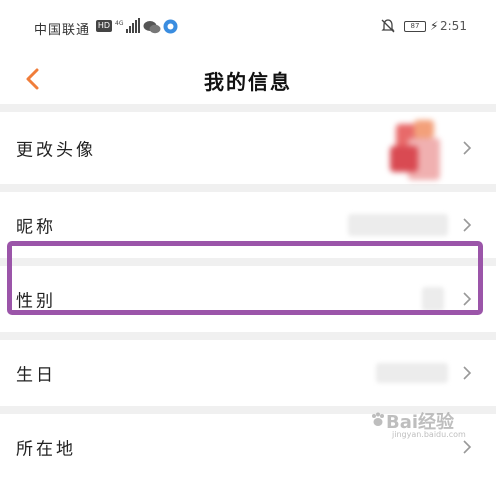 The image size is (496, 480). Describe the element at coordinates (429, 434) in the screenshot. I see `watermark-url: jingyan.baidu.com` at that location.